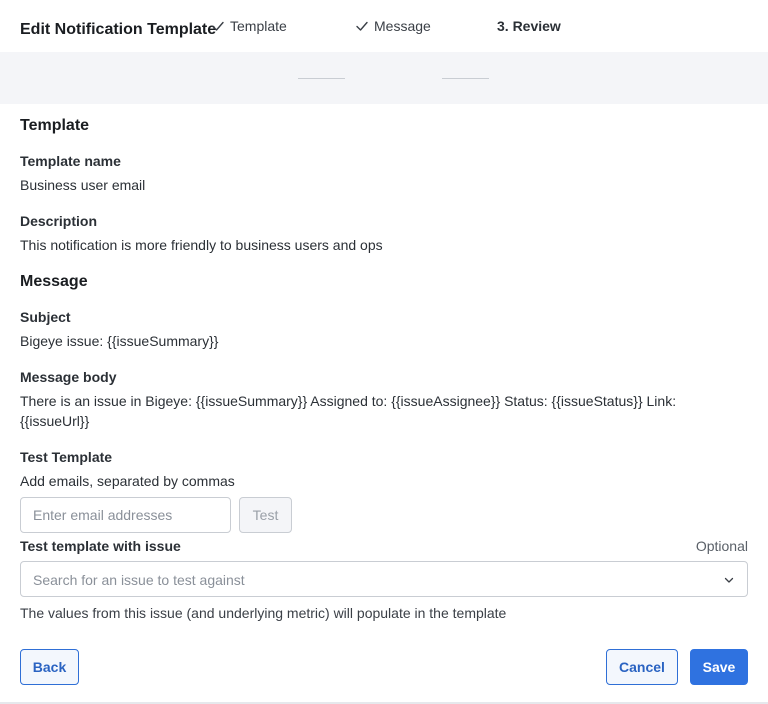 This screenshot has height=704, width=768. What do you see at coordinates (125, 515) in the screenshot?
I see `email-addresses-input` at bounding box center [125, 515].